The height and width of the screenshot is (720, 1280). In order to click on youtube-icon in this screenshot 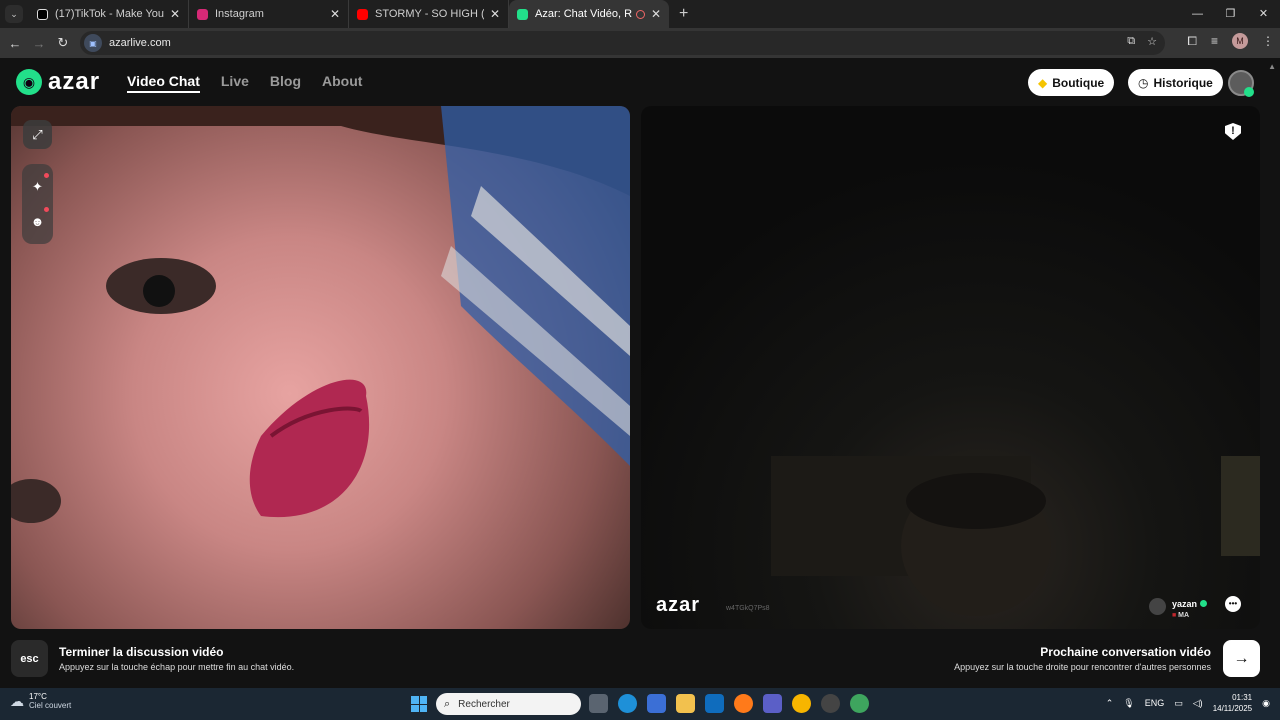, I will do `click(362, 14)`.